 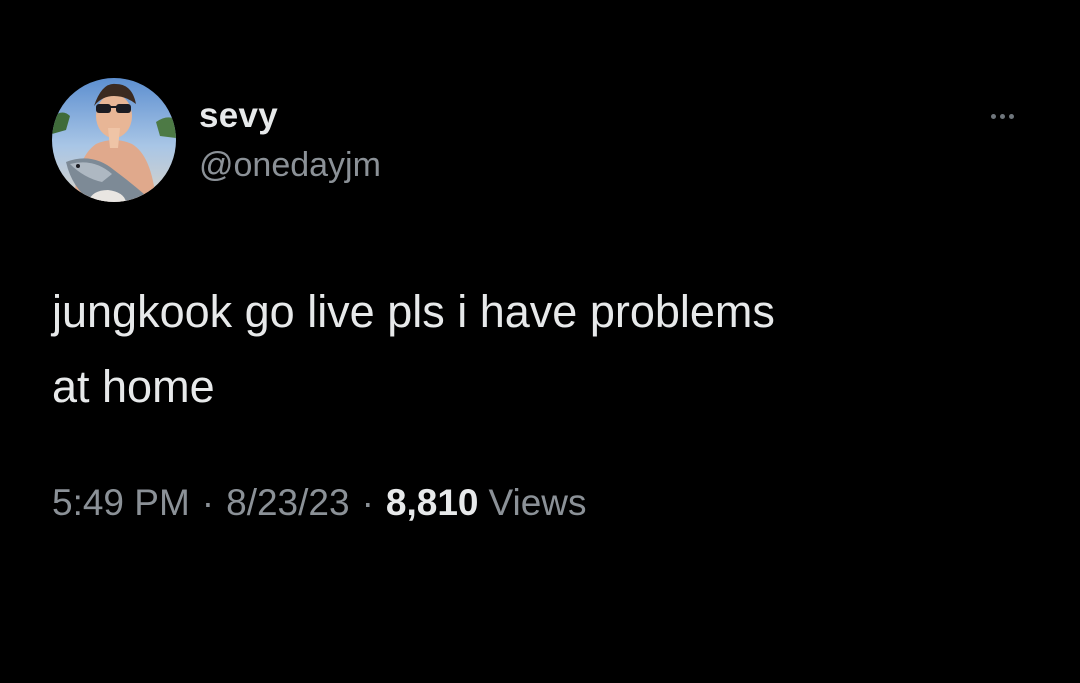 I want to click on tweet-meta: 5:49 PM · 8/23/23 · 8,810 Views, so click(x=319, y=503).